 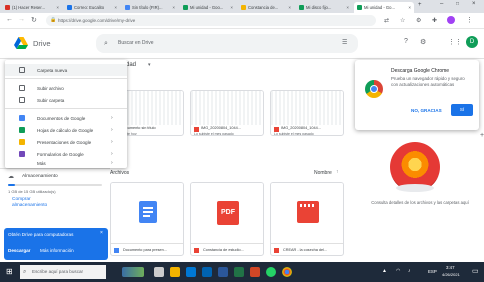 What do you see at coordinates (386, 20) in the screenshot?
I see `translate-icon: ⇄` at bounding box center [386, 20].